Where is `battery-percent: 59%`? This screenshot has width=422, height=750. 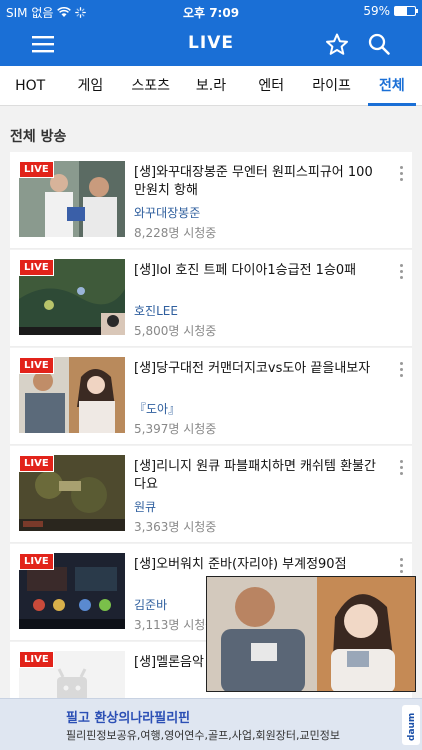 battery-percent: 59% is located at coordinates (376, 11).